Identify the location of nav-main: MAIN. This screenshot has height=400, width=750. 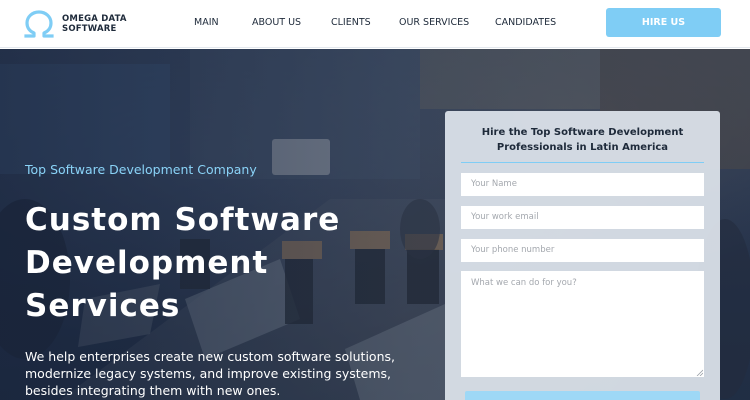
(206, 22).